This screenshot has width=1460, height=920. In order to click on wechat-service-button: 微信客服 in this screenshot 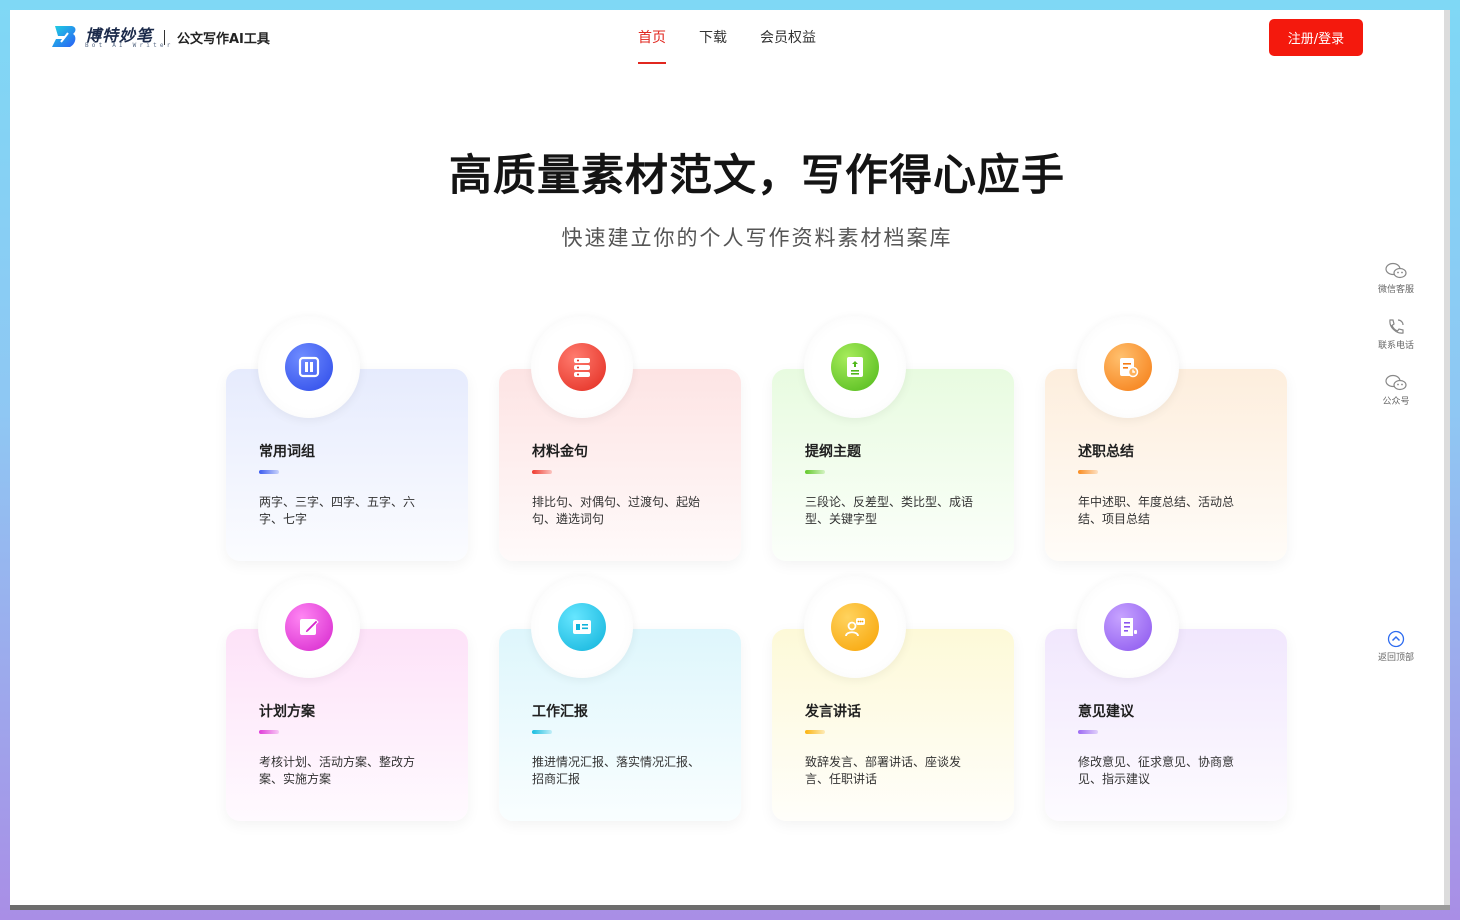, I will do `click(1396, 278)`.